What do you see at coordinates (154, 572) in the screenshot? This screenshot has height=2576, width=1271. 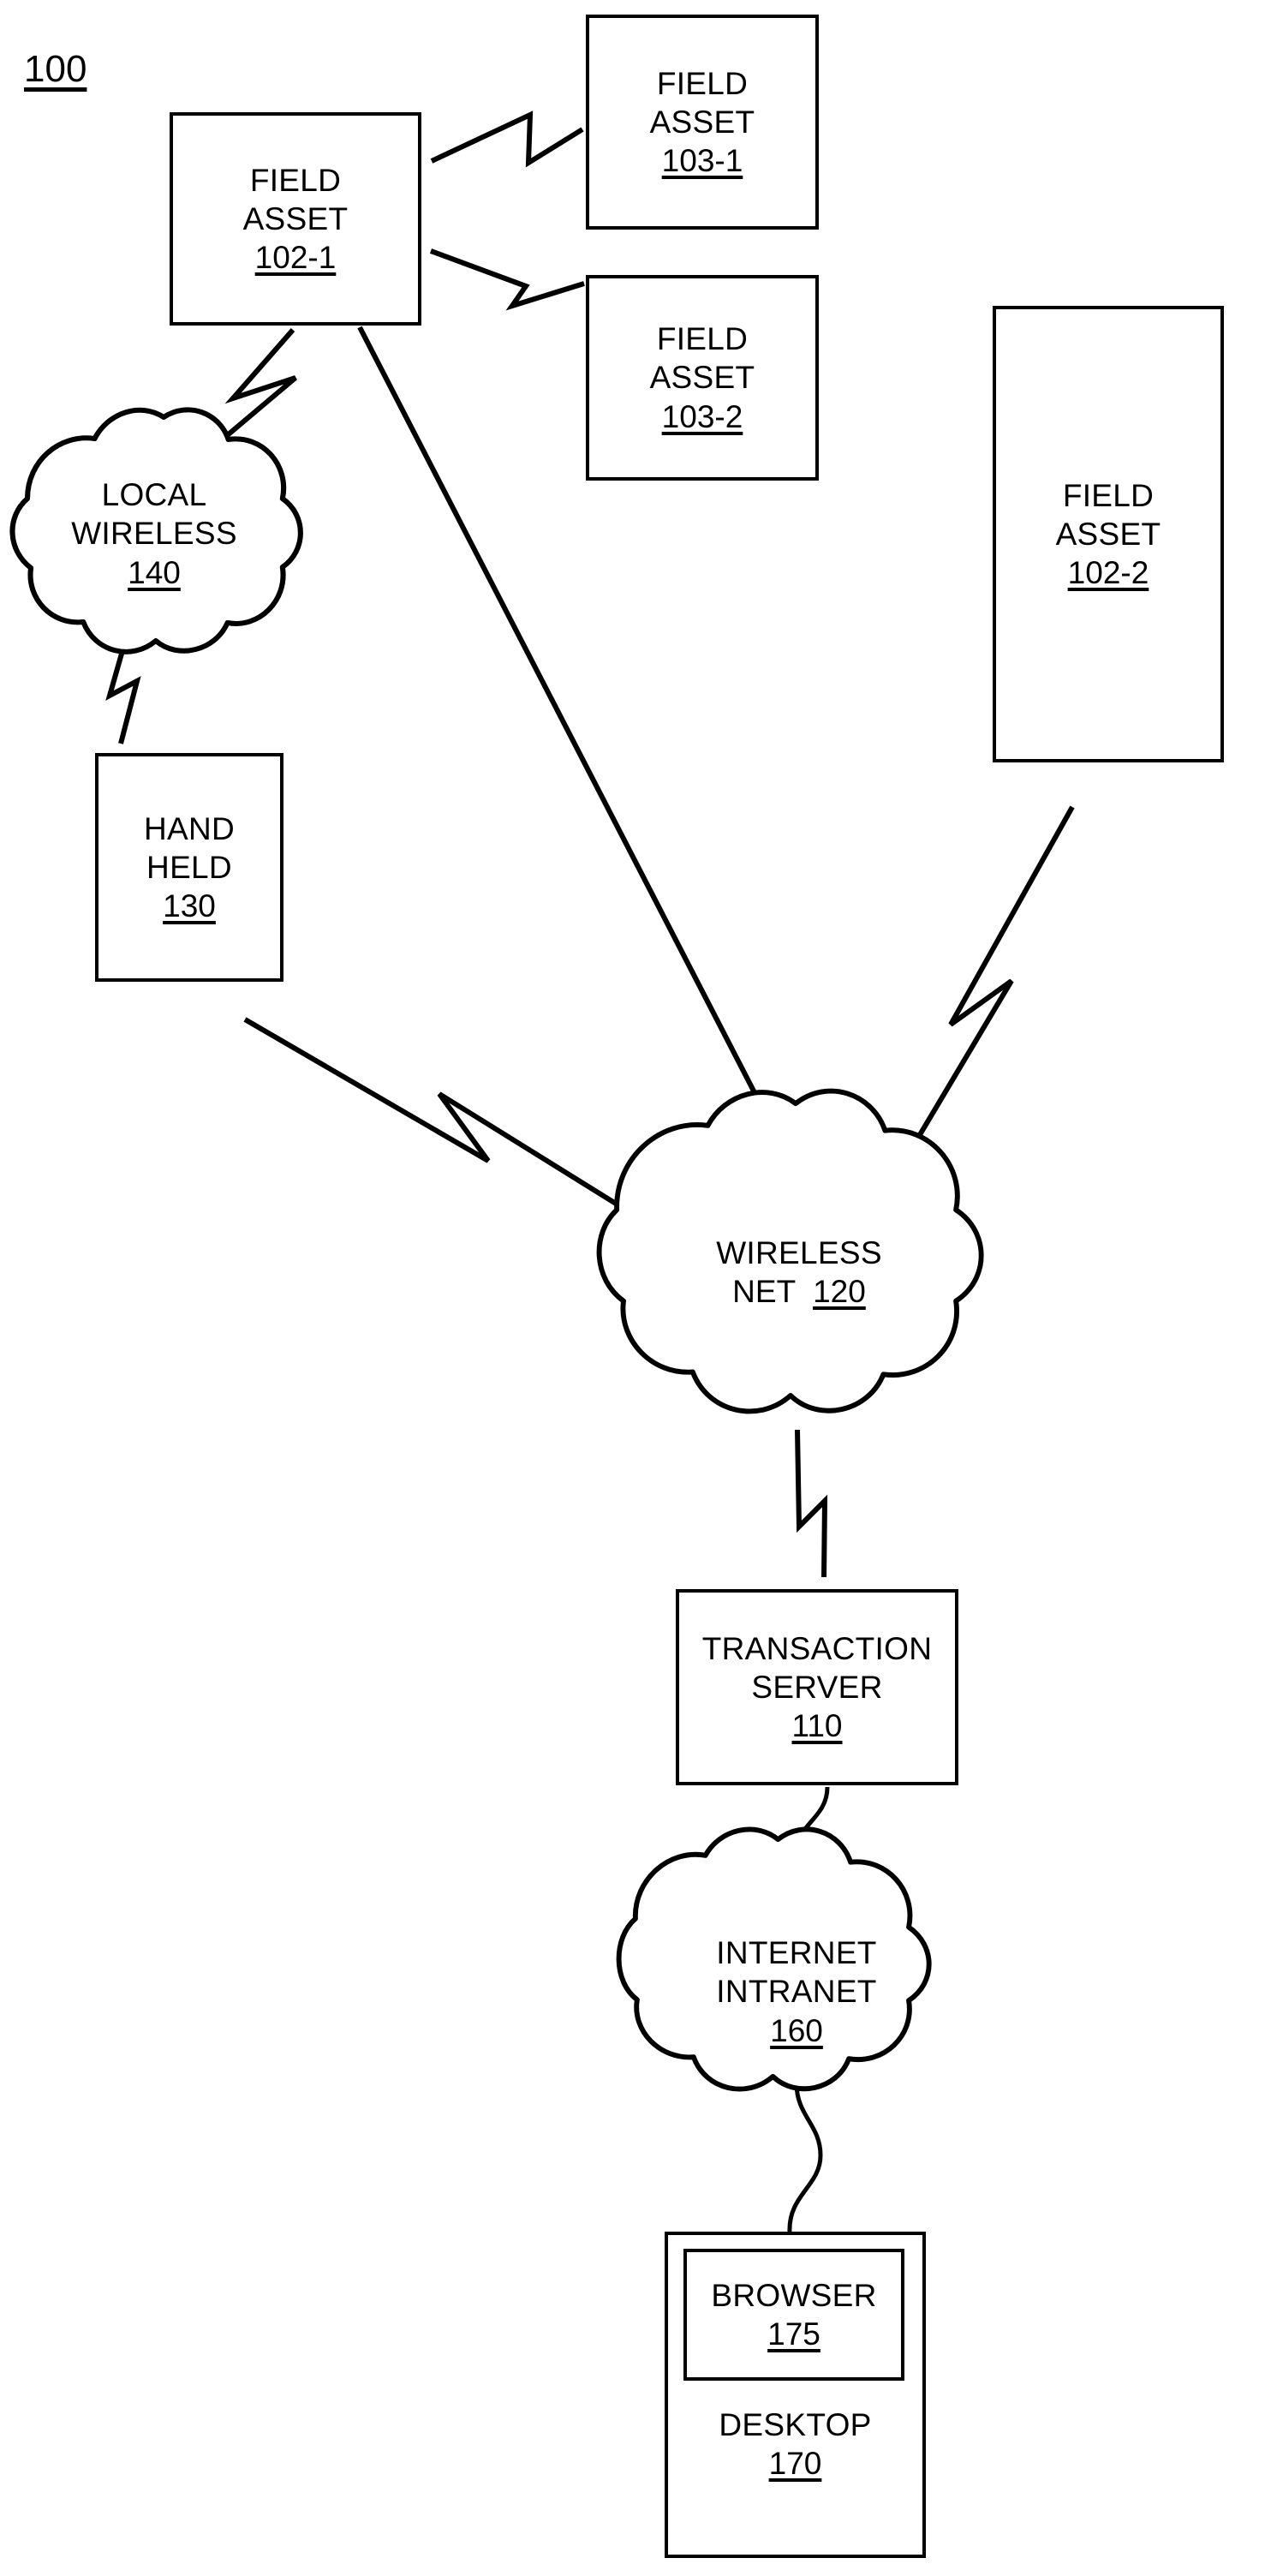 I see `node-reference-numeral: 140` at bounding box center [154, 572].